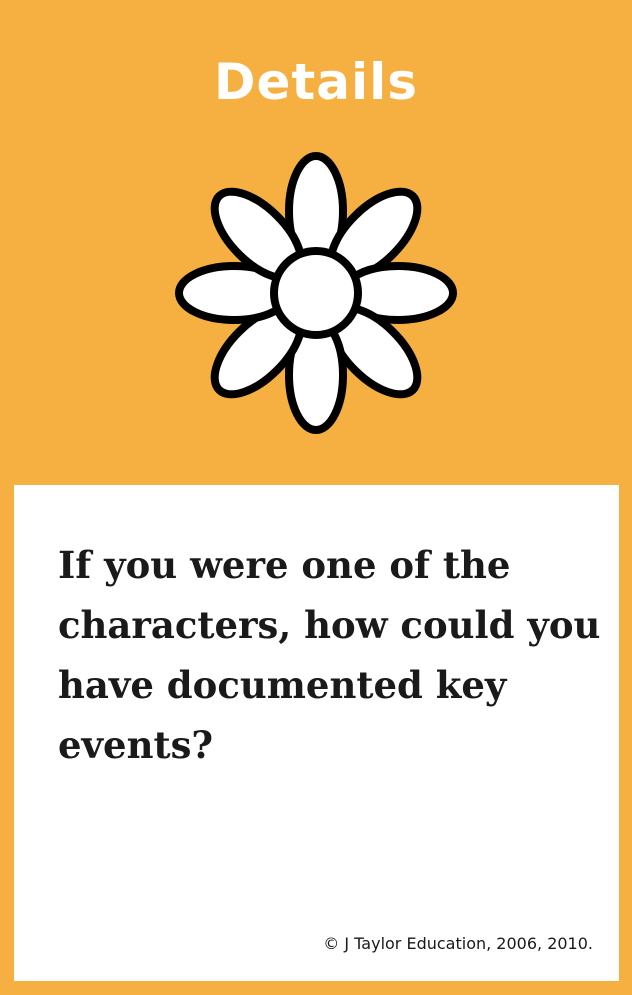 The height and width of the screenshot is (995, 632). I want to click on copyright-notice: © J Taylor Education, 2006, 2010., so click(458, 943).